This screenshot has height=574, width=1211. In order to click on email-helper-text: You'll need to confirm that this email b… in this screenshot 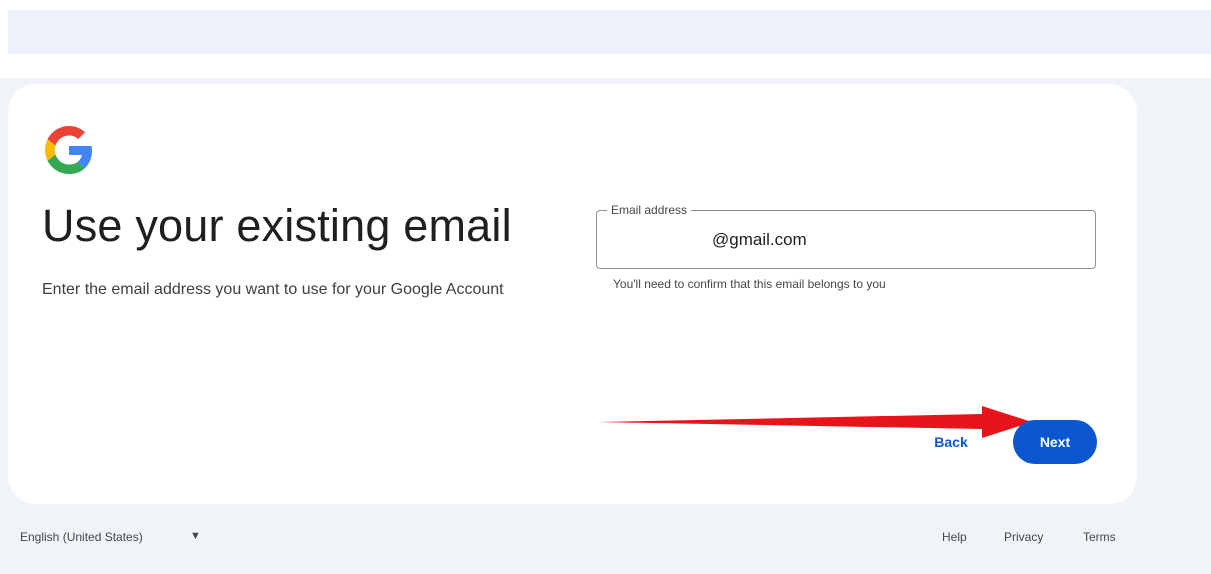, I will do `click(749, 284)`.